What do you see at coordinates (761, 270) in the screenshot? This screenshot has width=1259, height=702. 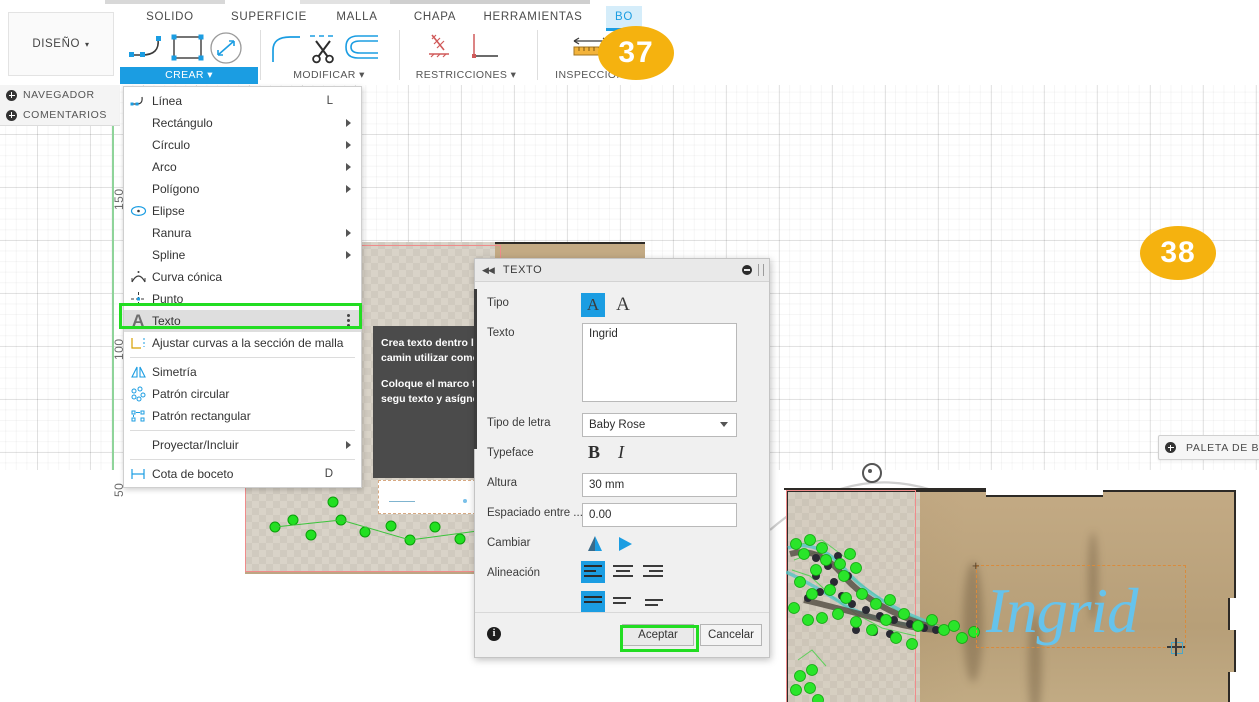 I see `dialog-grip-handle` at bounding box center [761, 270].